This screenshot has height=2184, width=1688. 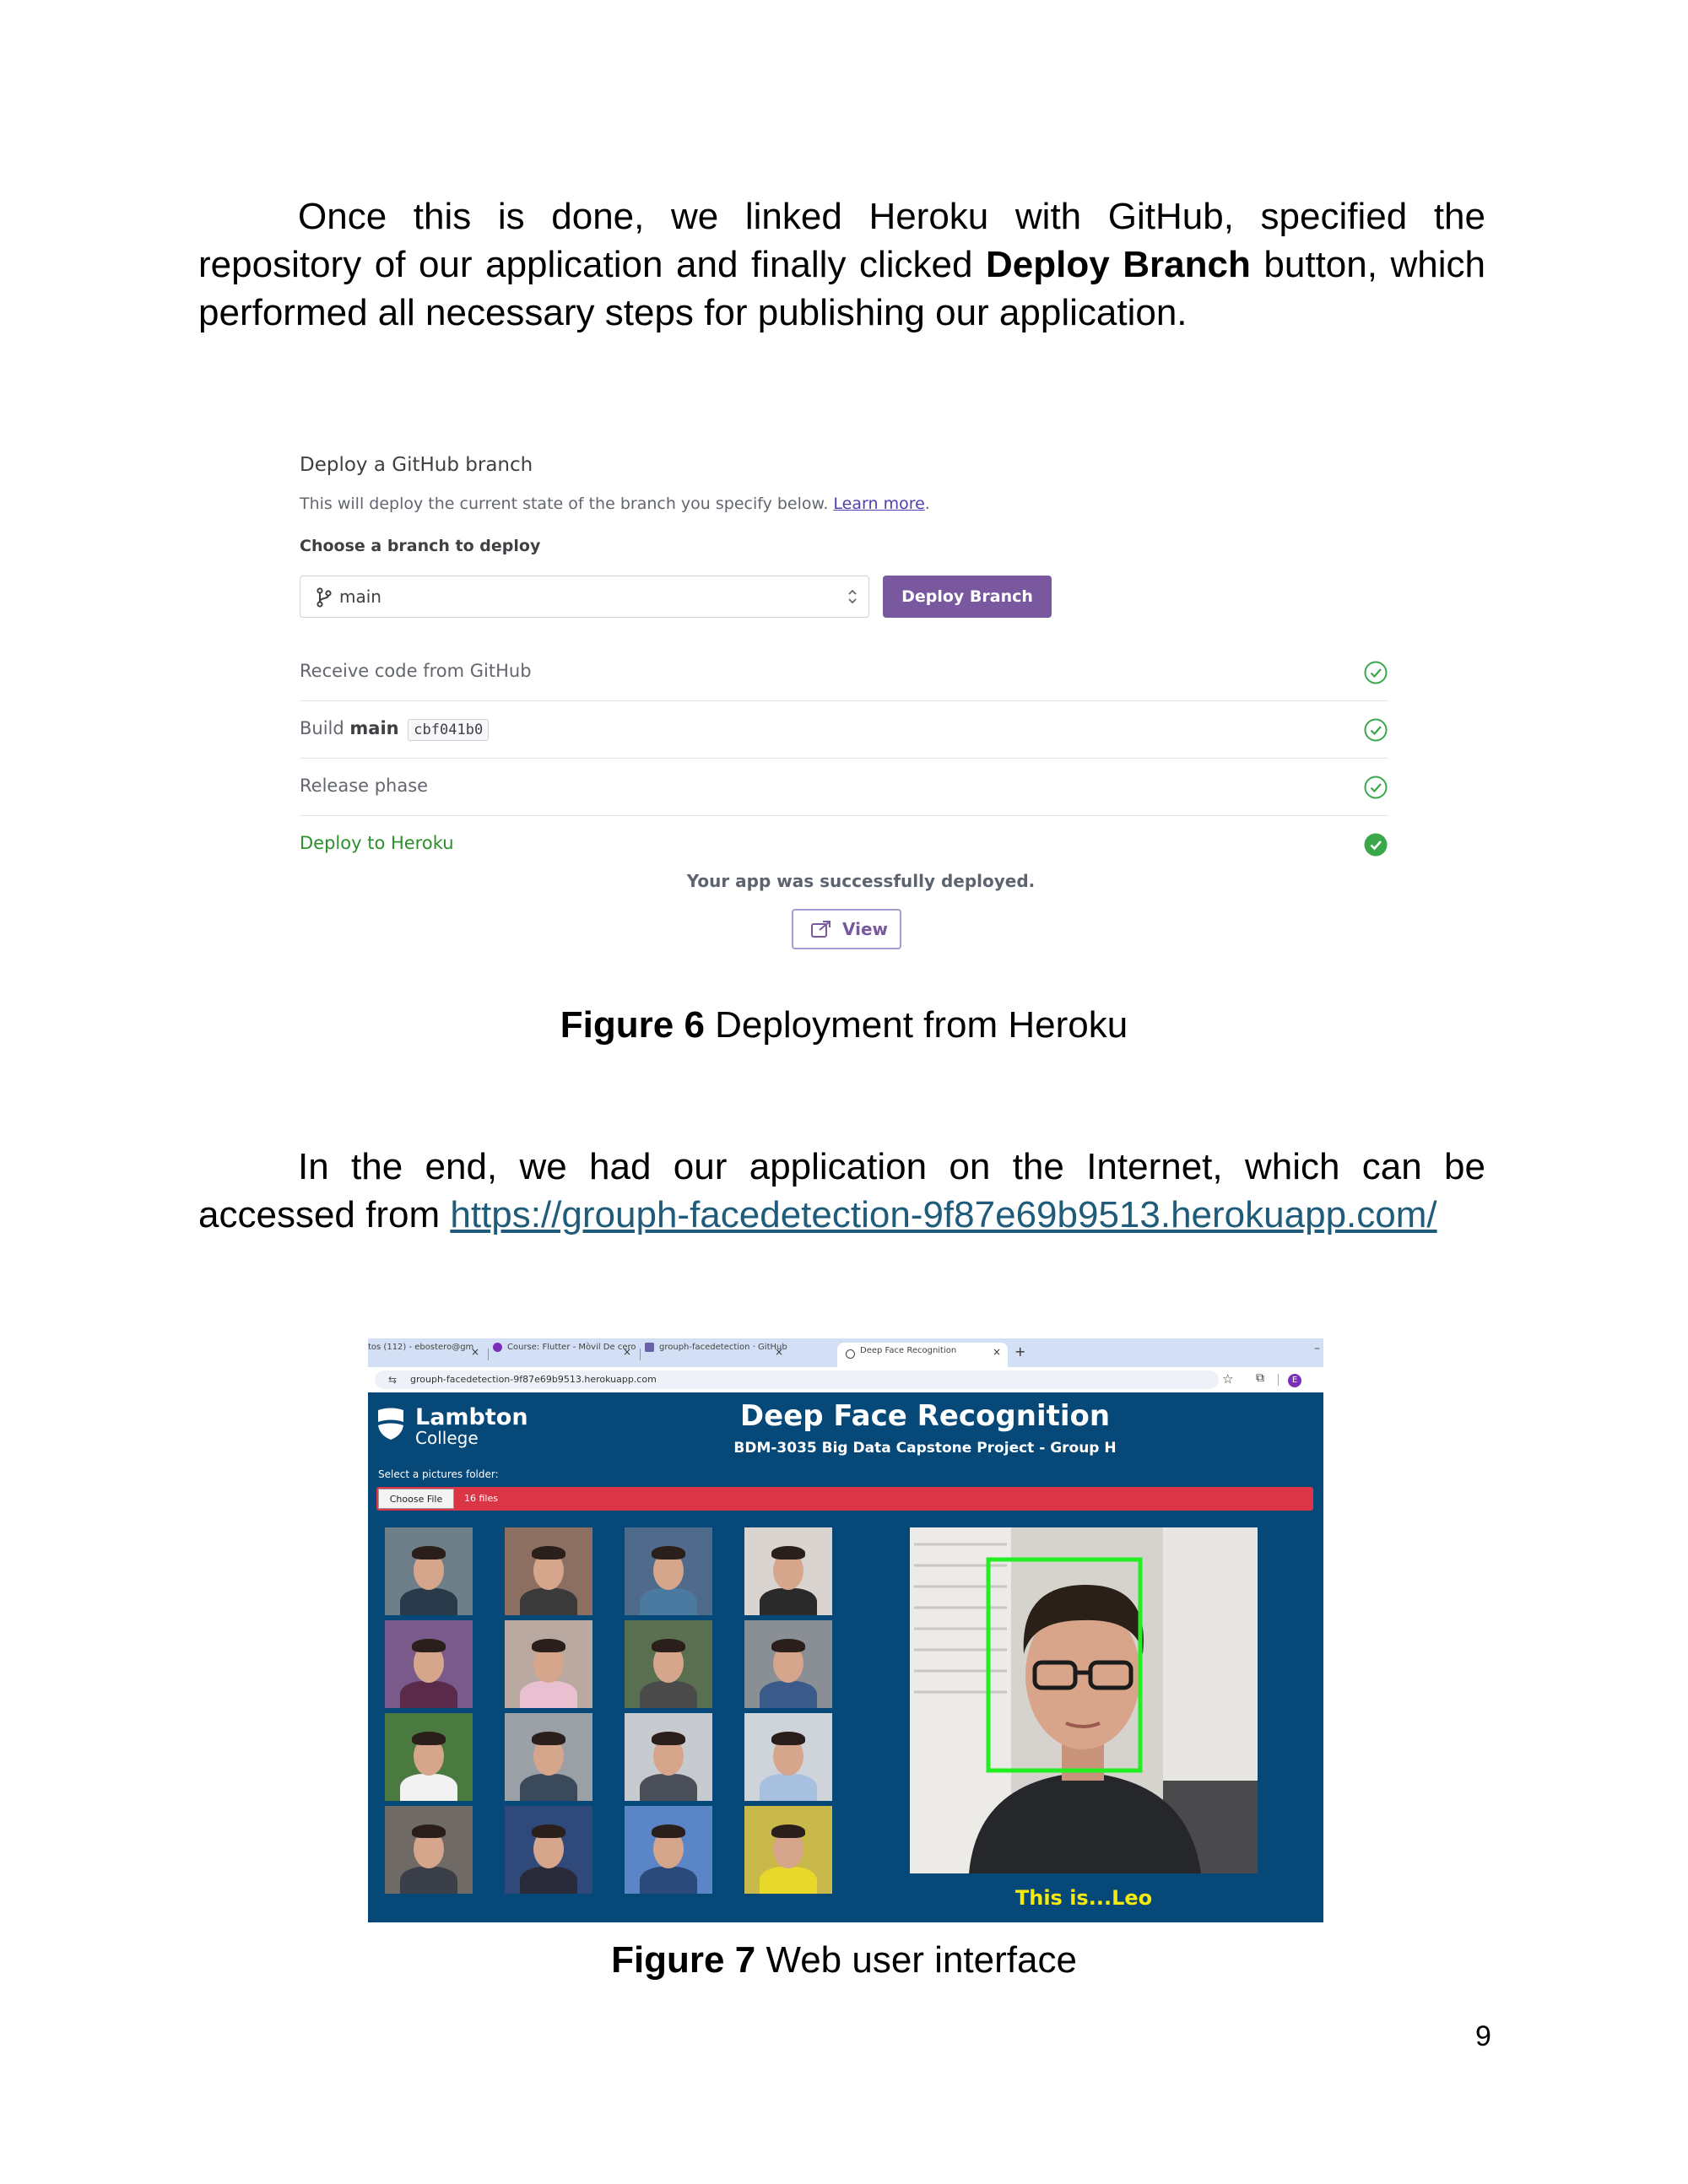 What do you see at coordinates (878, 504) in the screenshot?
I see `learn-more-link: Learn more` at bounding box center [878, 504].